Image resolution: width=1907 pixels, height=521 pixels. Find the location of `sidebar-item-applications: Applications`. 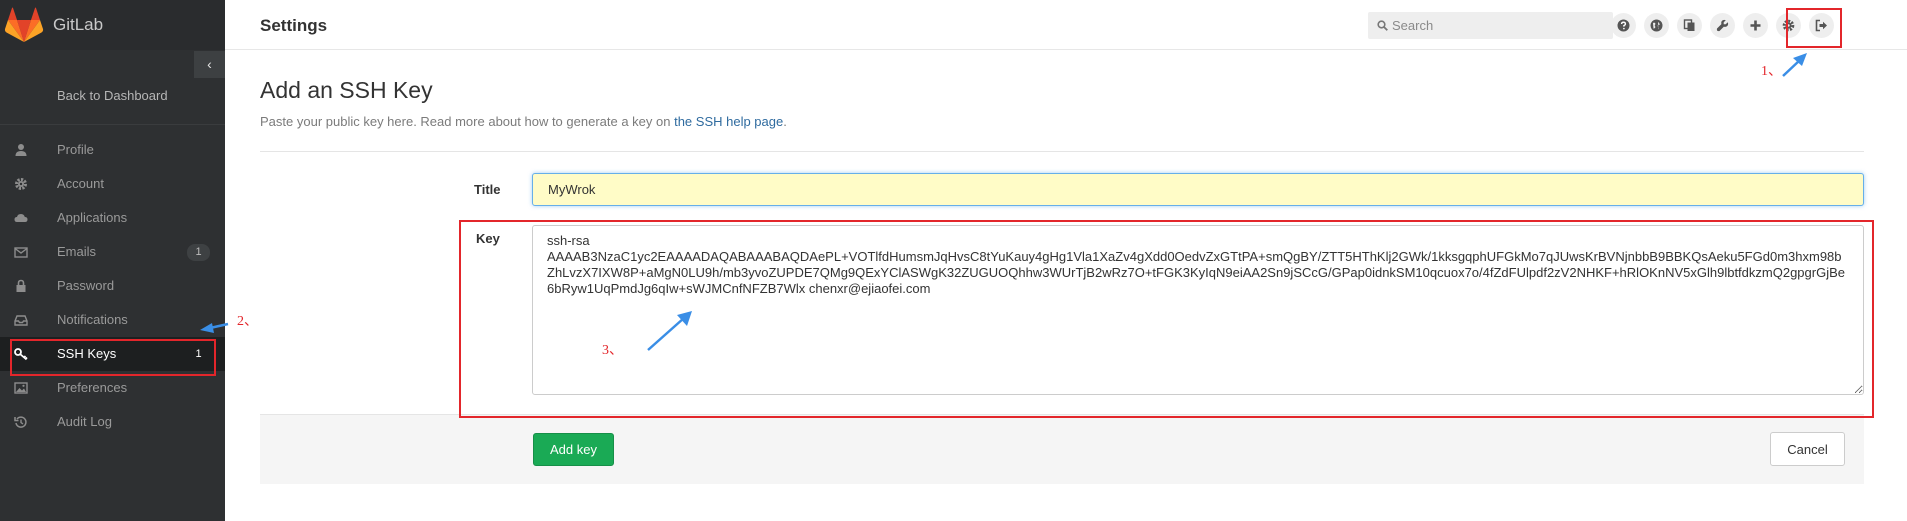

sidebar-item-applications: Applications is located at coordinates (112, 218).